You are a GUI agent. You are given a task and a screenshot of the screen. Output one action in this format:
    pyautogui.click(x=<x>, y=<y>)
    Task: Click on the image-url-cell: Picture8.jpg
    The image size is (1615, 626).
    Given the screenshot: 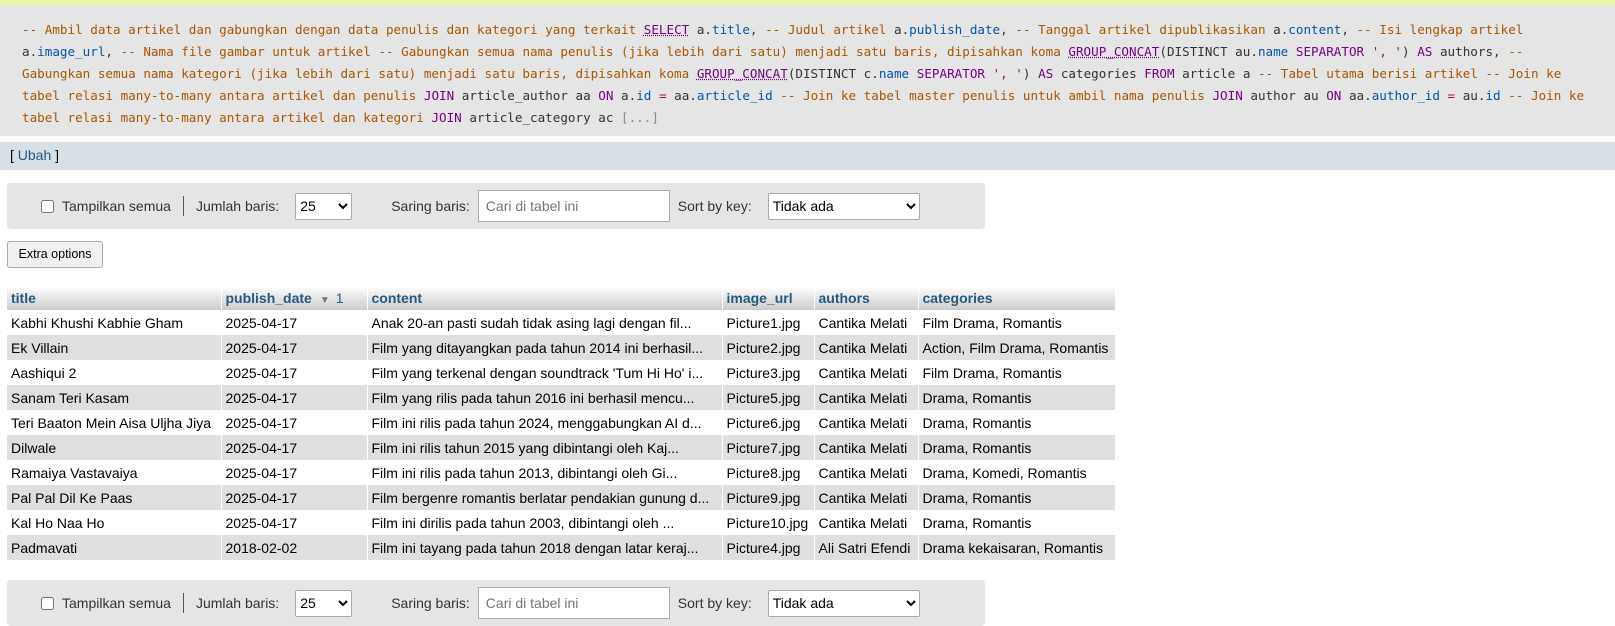 What is the action you would take?
    pyautogui.click(x=768, y=472)
    